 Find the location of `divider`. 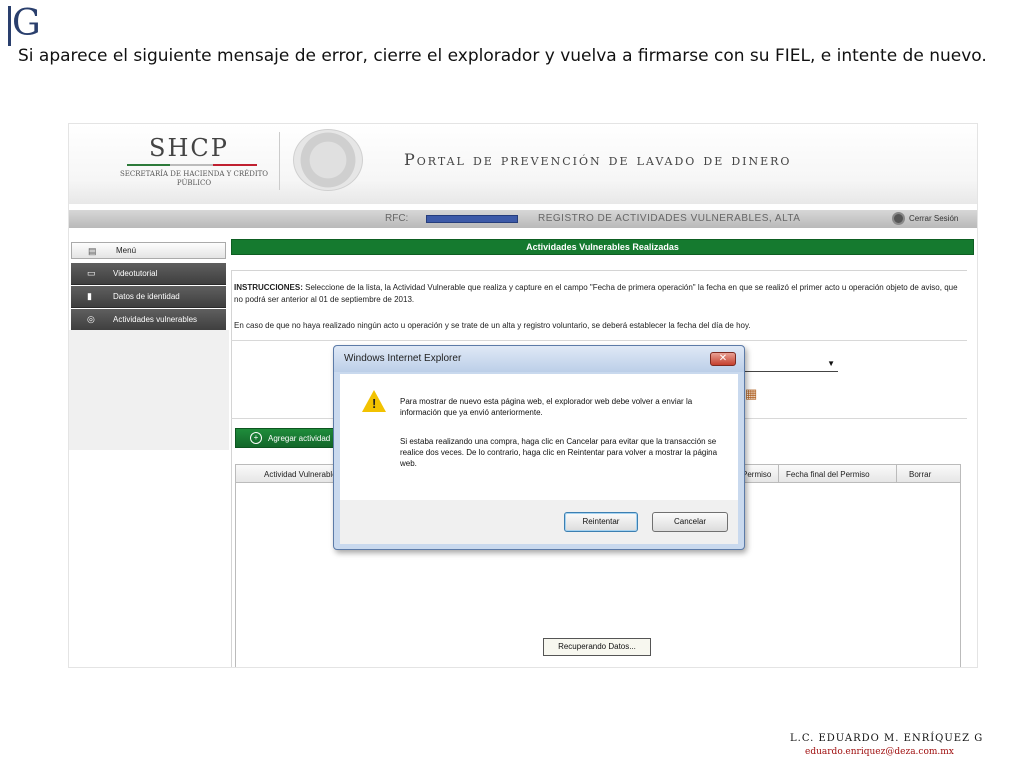

divider is located at coordinates (599, 340).